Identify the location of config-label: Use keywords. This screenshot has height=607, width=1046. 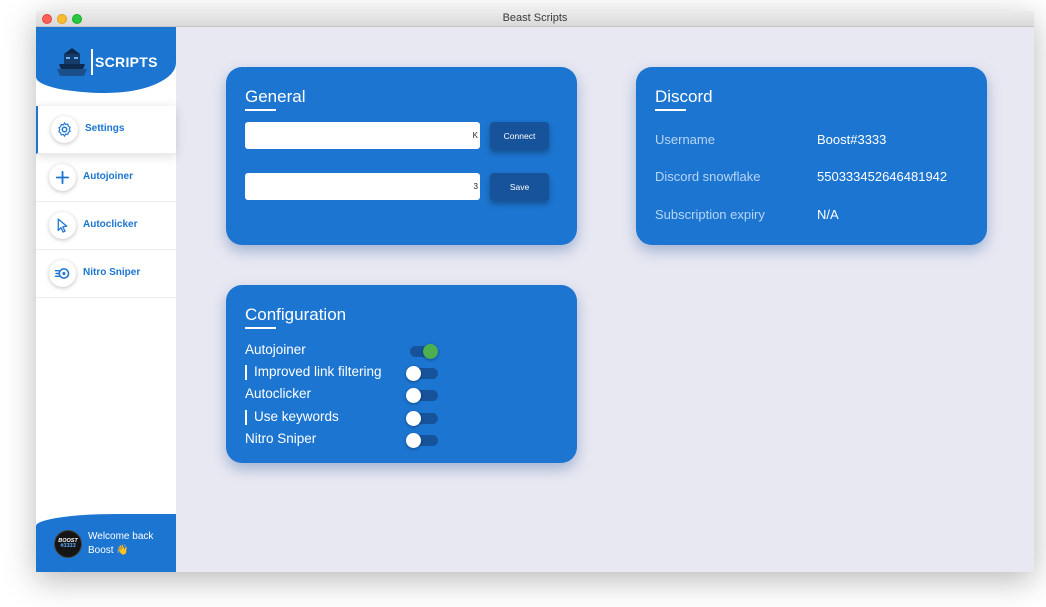
(296, 416).